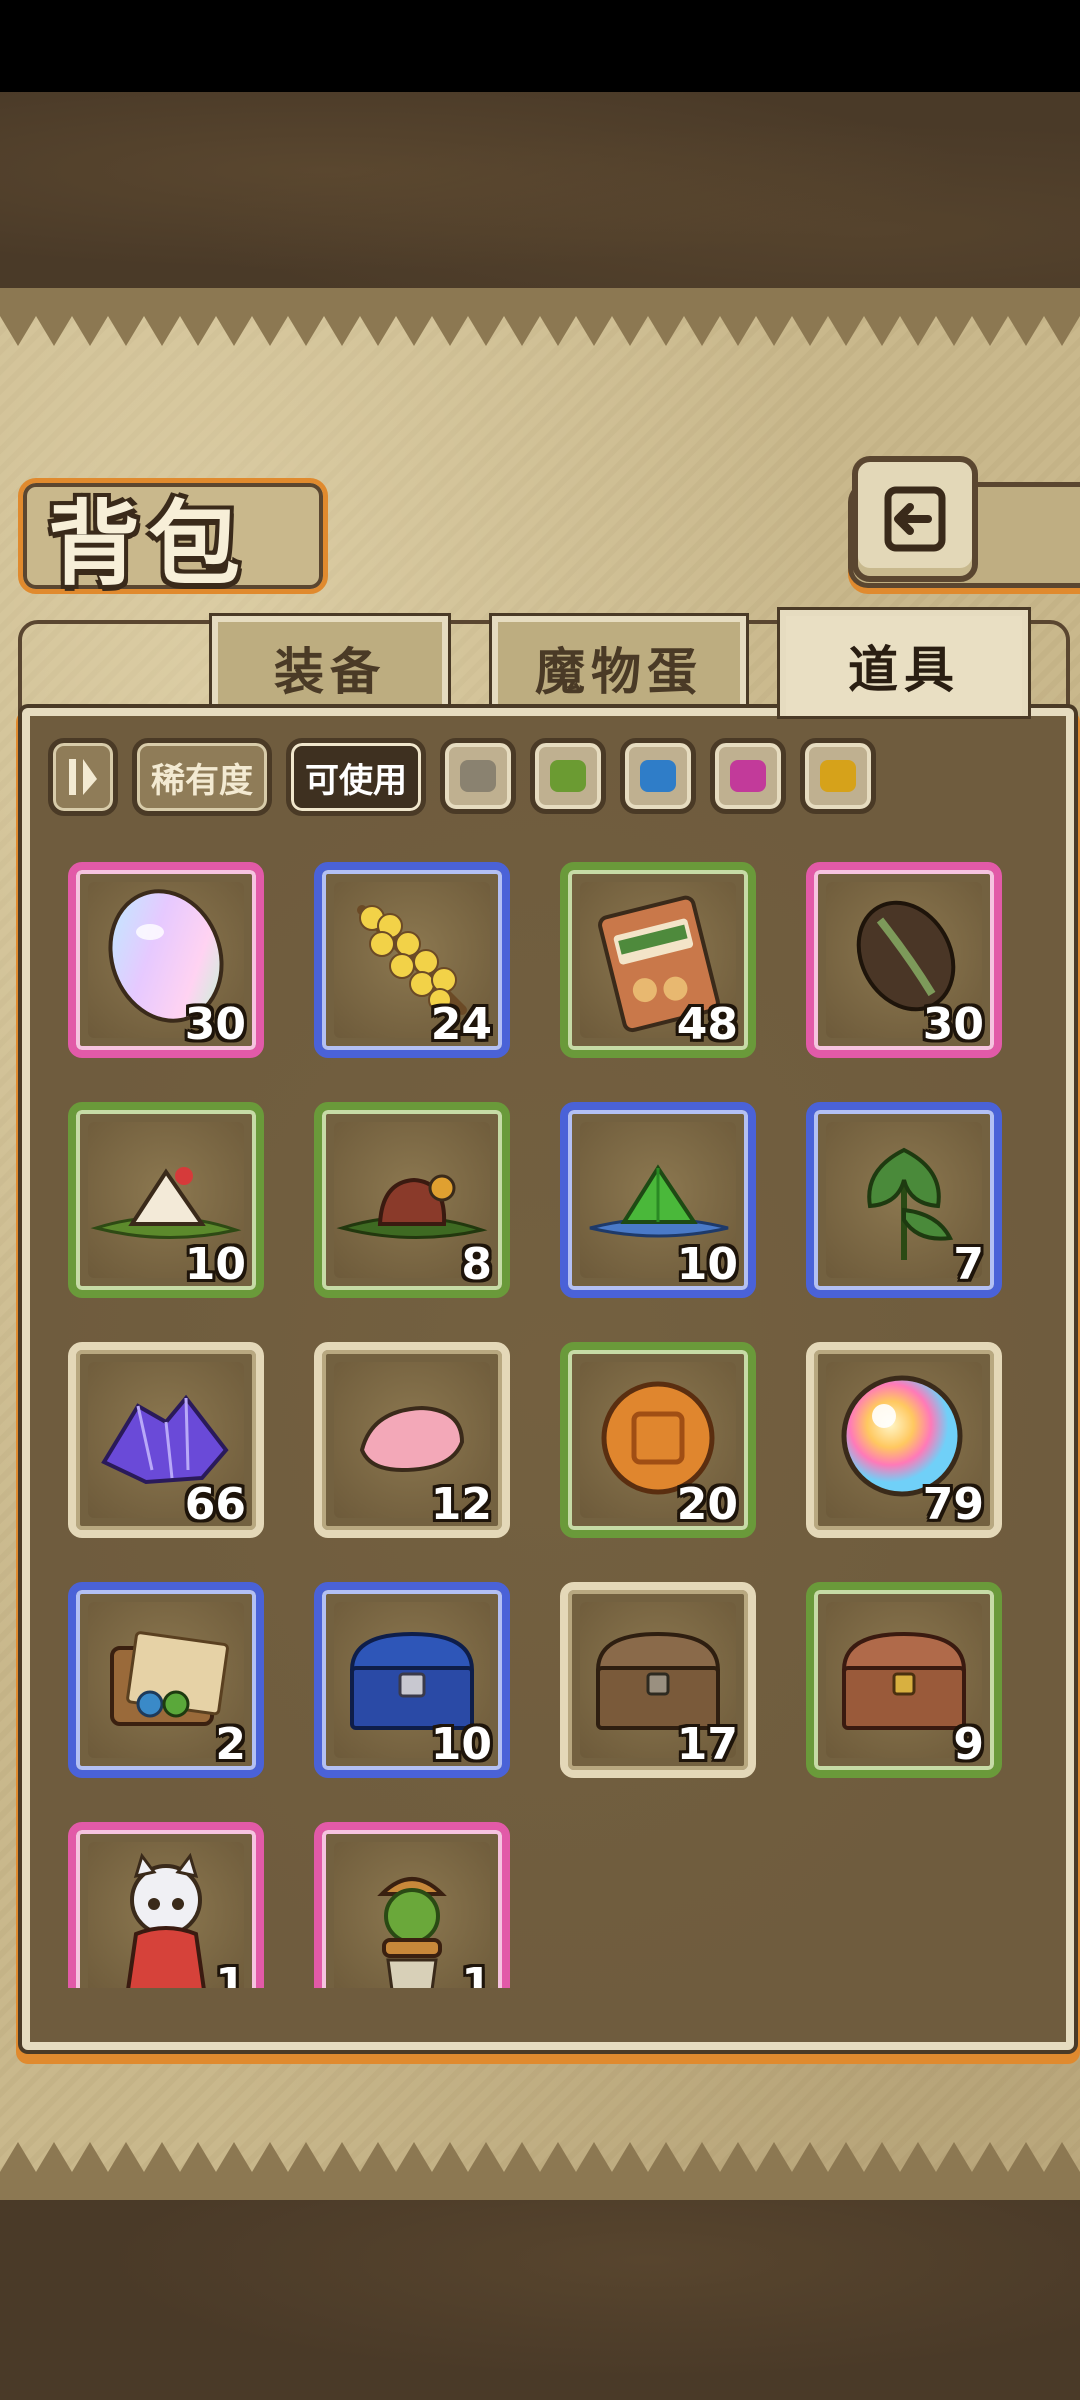 The height and width of the screenshot is (2400, 1080). What do you see at coordinates (658, 1680) in the screenshot?
I see `item-slot: 17` at bounding box center [658, 1680].